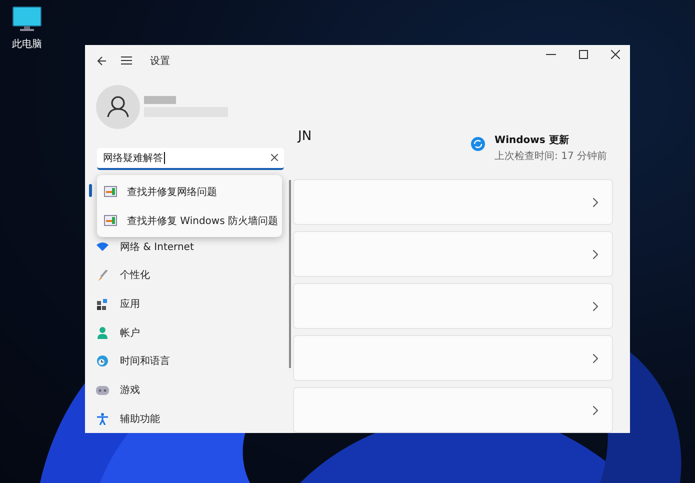 This screenshot has height=483, width=695. Describe the element at coordinates (160, 61) in the screenshot. I see `window-title: 设置` at that location.